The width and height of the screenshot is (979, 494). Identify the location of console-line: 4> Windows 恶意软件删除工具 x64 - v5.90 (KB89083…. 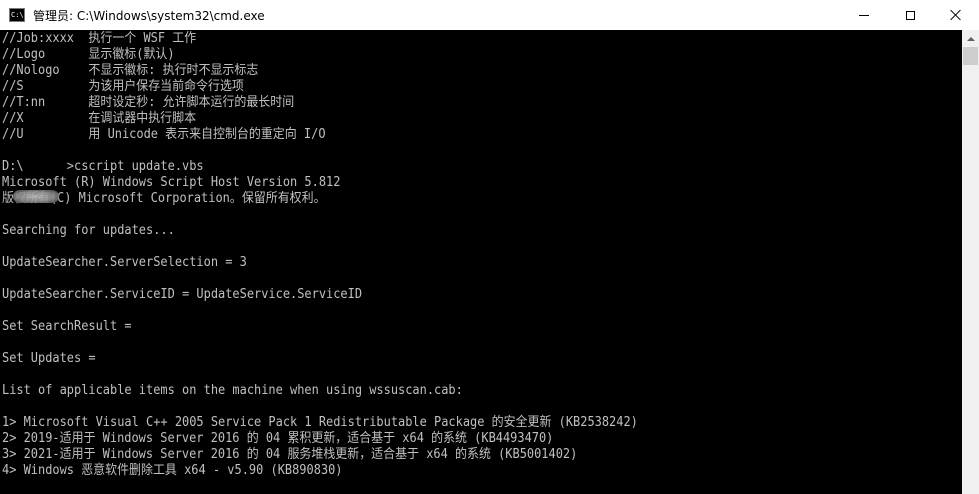
(172, 470).